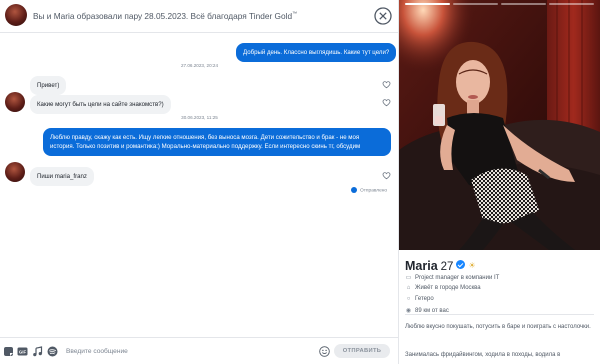 Image resolution: width=600 pixels, height=364 pixels. I want to click on profile-age: 27, so click(447, 267).